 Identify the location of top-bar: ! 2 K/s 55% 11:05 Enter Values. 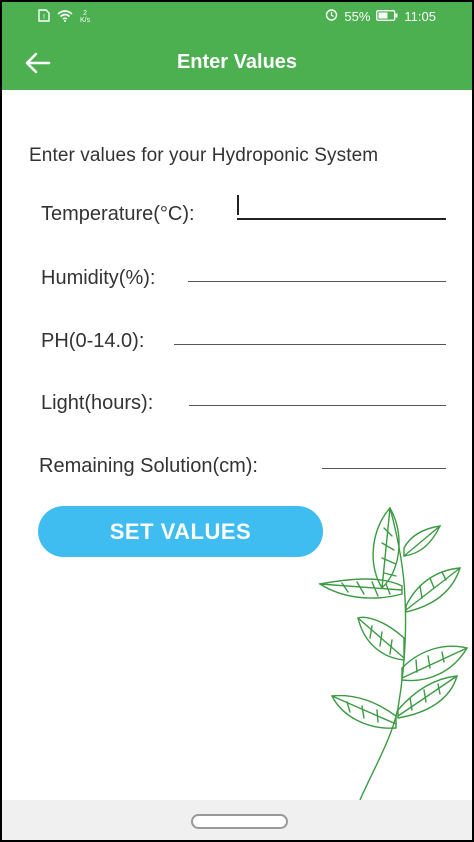
(237, 46).